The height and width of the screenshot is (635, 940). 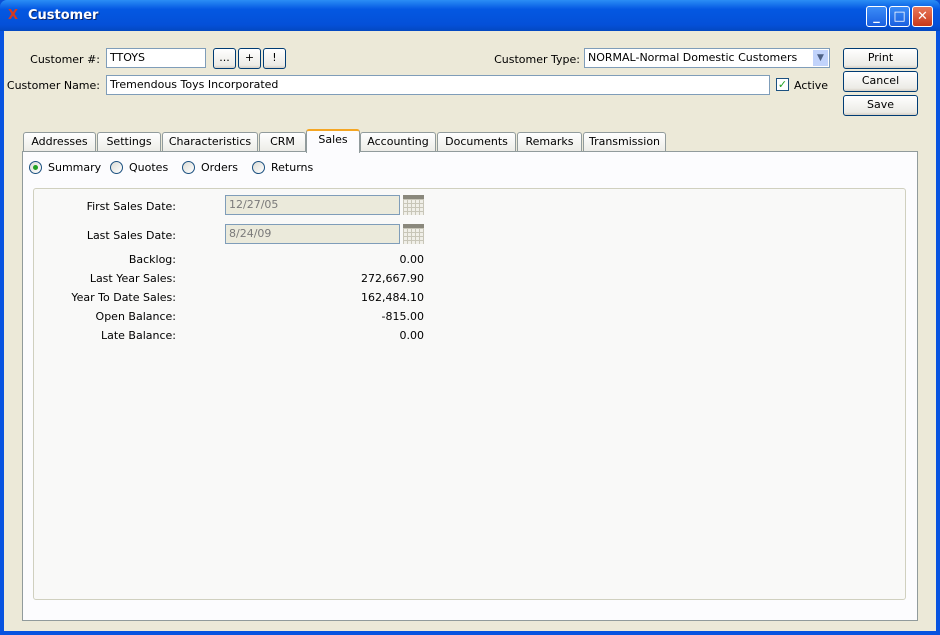 What do you see at coordinates (282, 142) in the screenshot?
I see `tab-crm: CRM` at bounding box center [282, 142].